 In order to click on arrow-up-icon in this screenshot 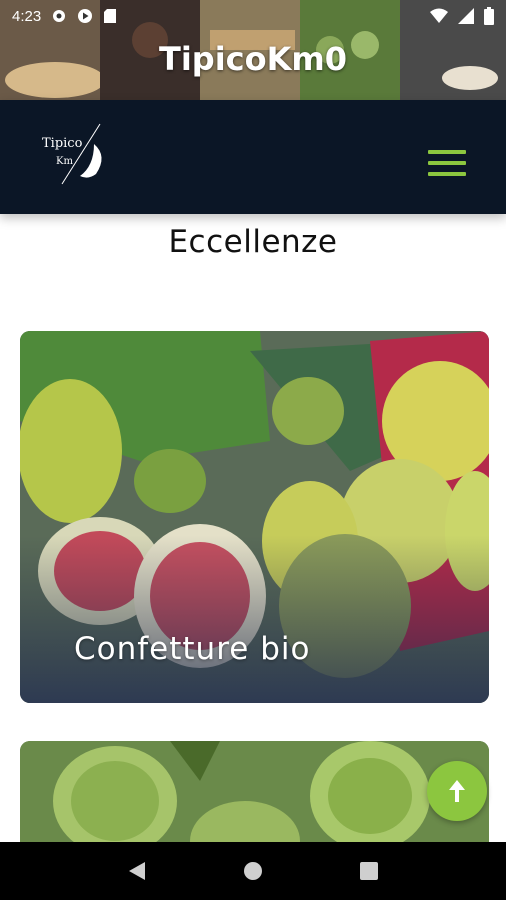, I will do `click(457, 791)`.